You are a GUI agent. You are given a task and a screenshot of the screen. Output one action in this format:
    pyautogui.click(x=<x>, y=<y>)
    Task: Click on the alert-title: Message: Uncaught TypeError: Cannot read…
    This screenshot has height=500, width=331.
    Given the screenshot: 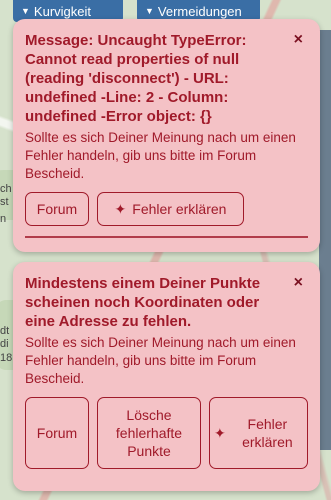 What is the action you would take?
    pyautogui.click(x=136, y=78)
    